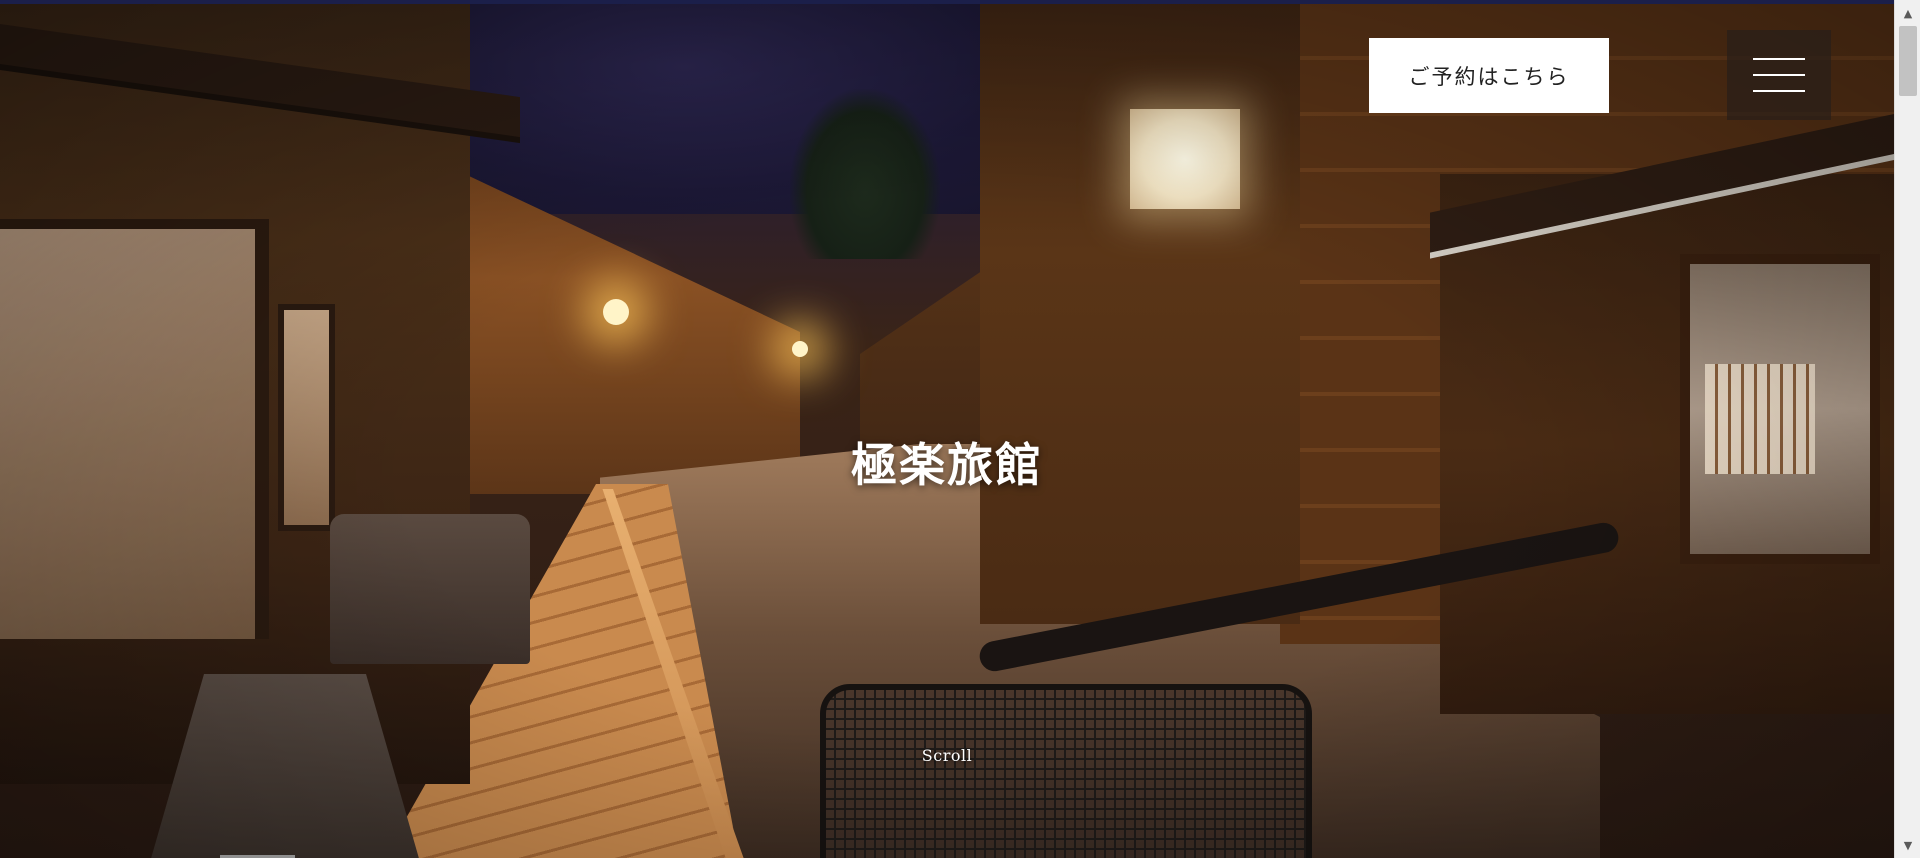 The height and width of the screenshot is (858, 1920). I want to click on scroll-indicator: Scroll, so click(947, 755).